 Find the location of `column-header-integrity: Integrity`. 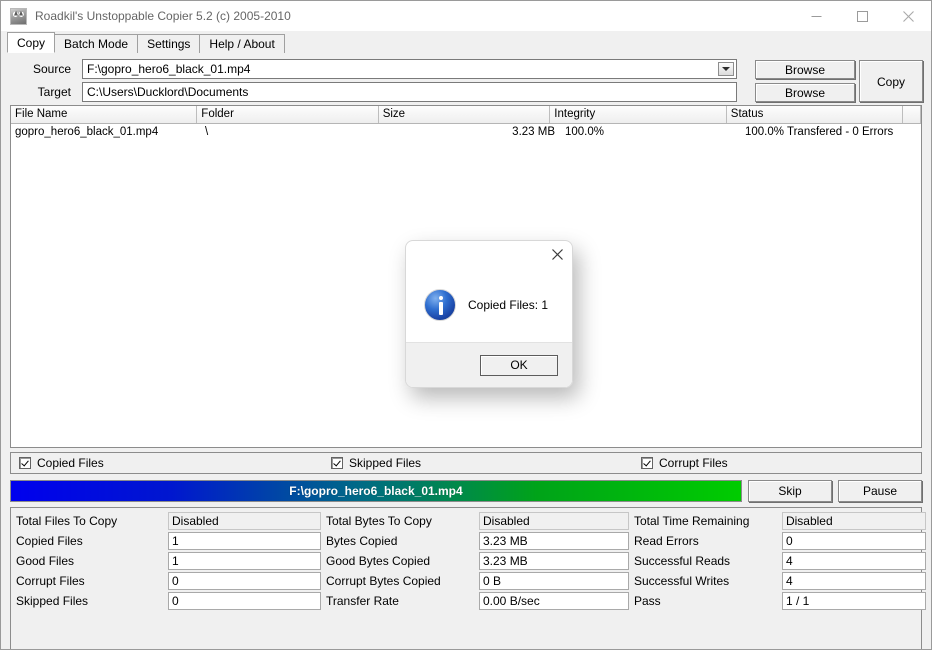

column-header-integrity: Integrity is located at coordinates (638, 114).